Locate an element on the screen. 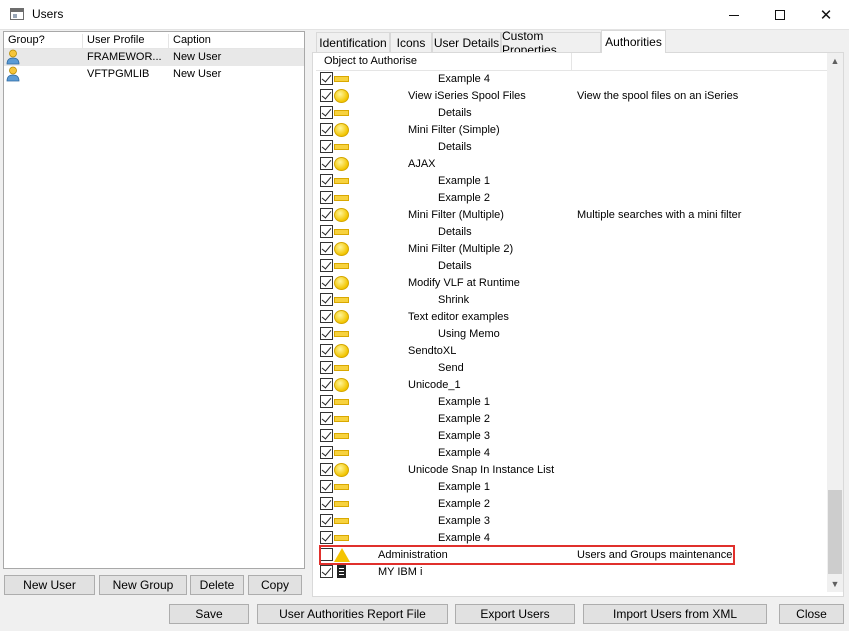  column-header-caption: Caption is located at coordinates (237, 41).